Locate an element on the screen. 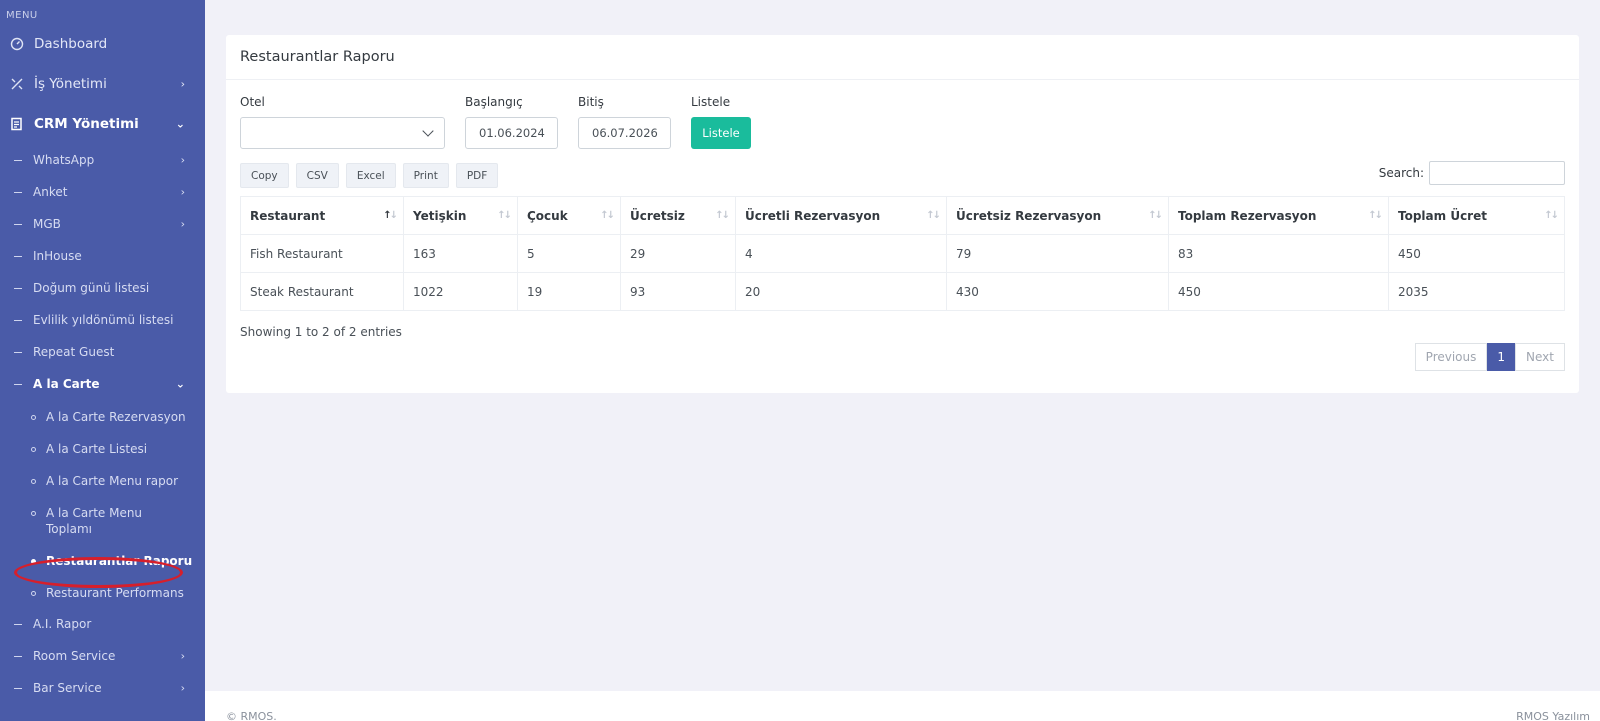 The image size is (1600, 721). next-page-button: Next is located at coordinates (1540, 357).